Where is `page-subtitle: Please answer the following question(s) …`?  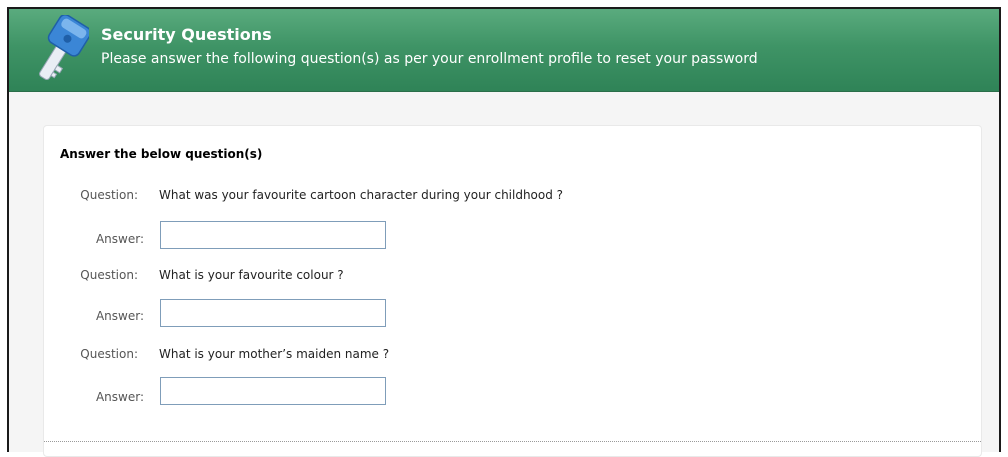 page-subtitle: Please answer the following question(s) … is located at coordinates (429, 59).